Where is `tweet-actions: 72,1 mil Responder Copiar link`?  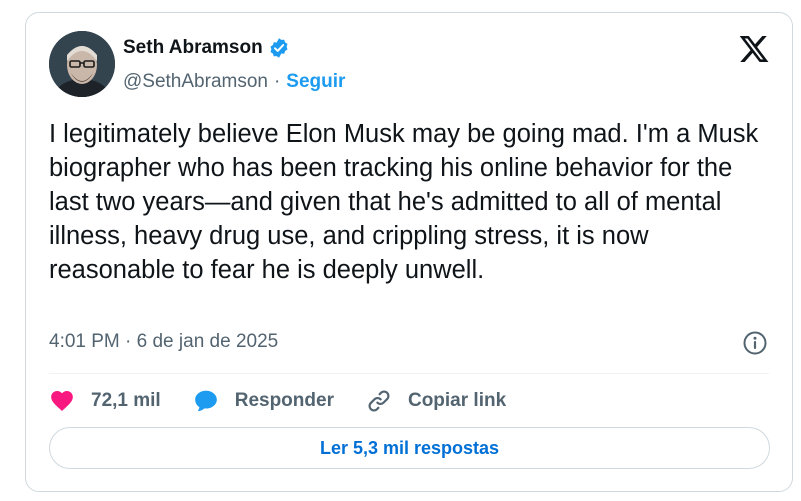 tweet-actions: 72,1 mil Responder Copiar link is located at coordinates (293, 401).